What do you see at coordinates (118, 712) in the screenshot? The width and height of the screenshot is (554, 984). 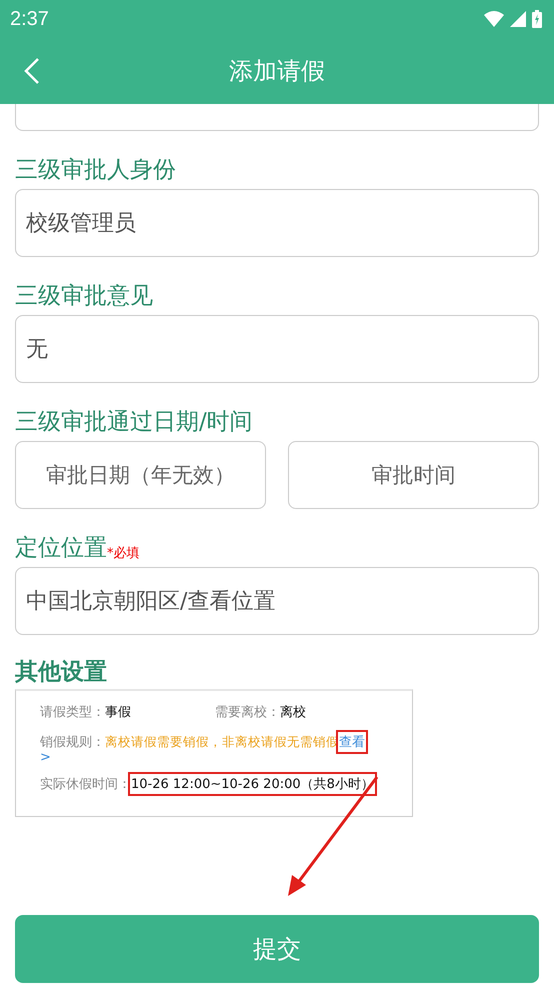 I see `leave-type-value: 事假` at bounding box center [118, 712].